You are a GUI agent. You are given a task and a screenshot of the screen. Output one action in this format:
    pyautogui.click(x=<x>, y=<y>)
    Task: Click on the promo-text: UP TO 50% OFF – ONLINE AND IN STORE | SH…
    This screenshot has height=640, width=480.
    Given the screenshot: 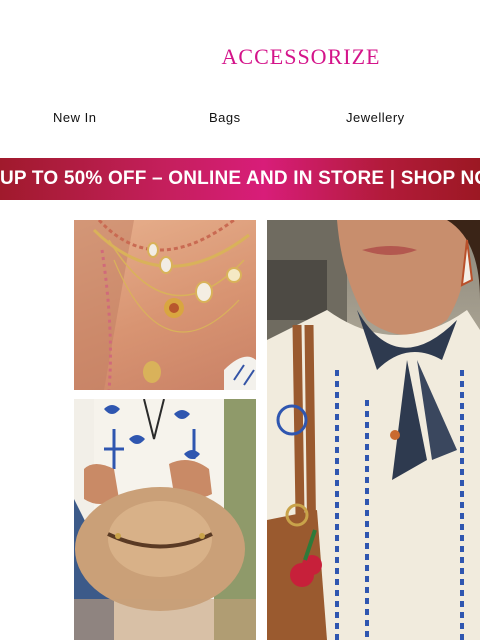 What is the action you would take?
    pyautogui.click(x=240, y=178)
    